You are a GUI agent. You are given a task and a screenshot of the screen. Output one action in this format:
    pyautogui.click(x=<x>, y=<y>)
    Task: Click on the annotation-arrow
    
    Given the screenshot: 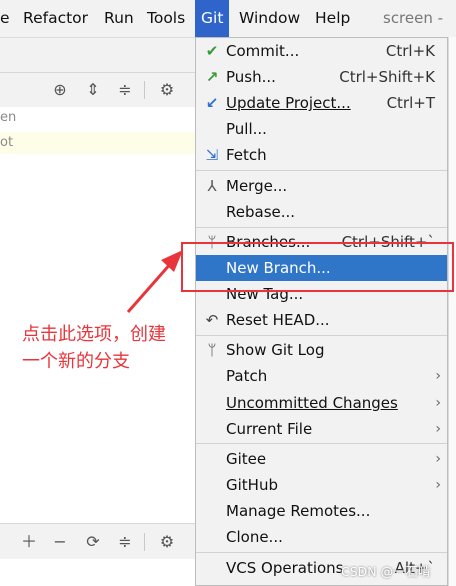 What is the action you would take?
    pyautogui.click(x=154, y=281)
    